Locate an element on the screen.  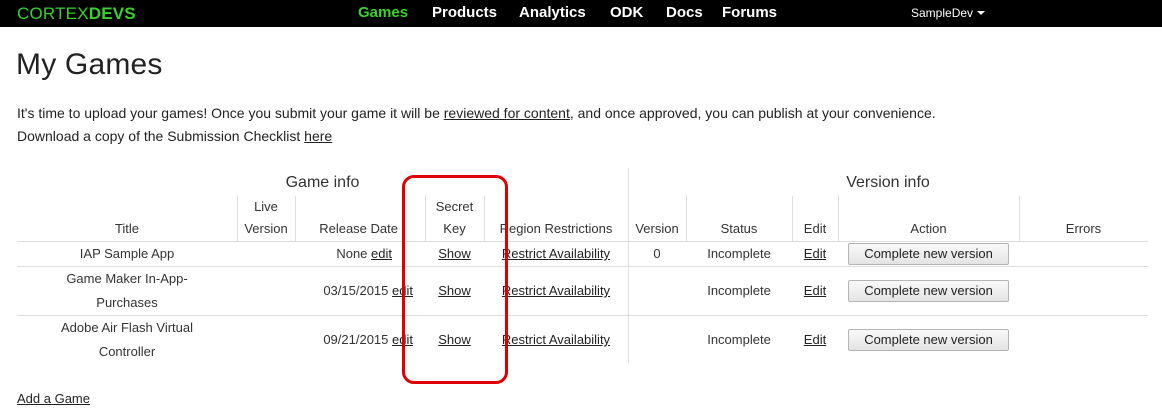
header-live-version-line1: Live is located at coordinates (266, 206).